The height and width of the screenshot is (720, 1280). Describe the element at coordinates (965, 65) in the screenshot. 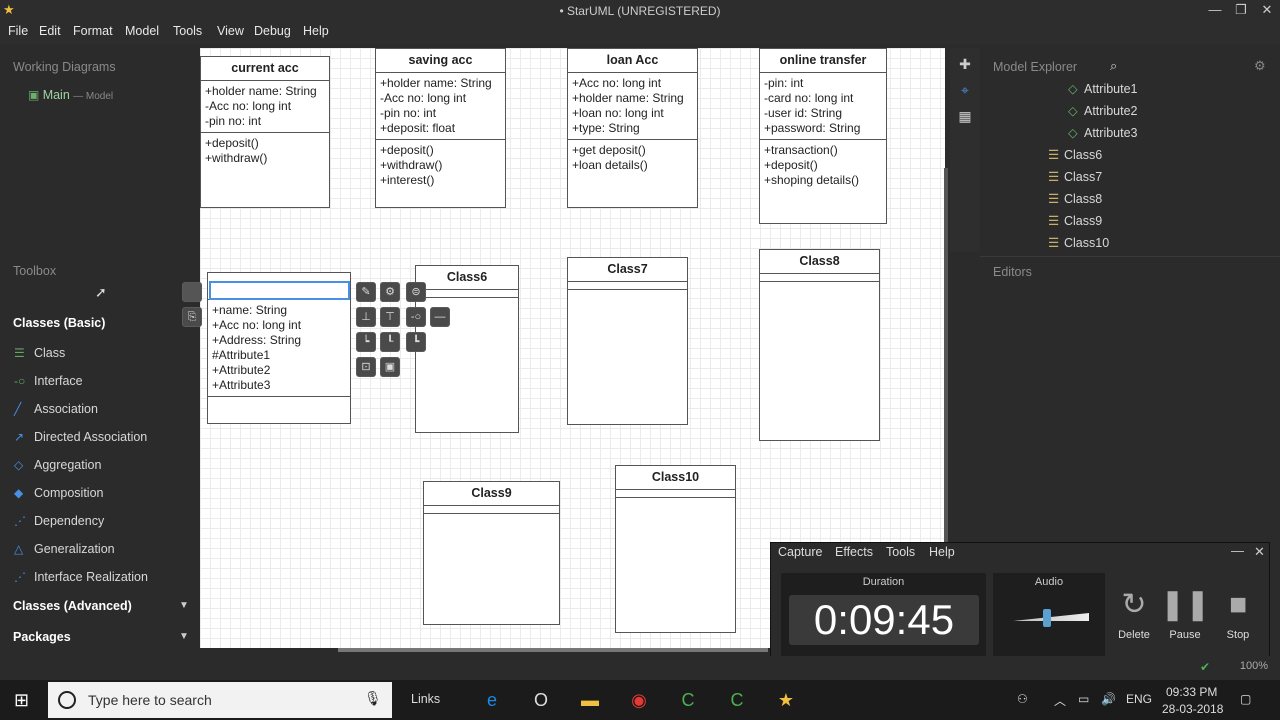

I see `extensions-icon: ✚` at that location.